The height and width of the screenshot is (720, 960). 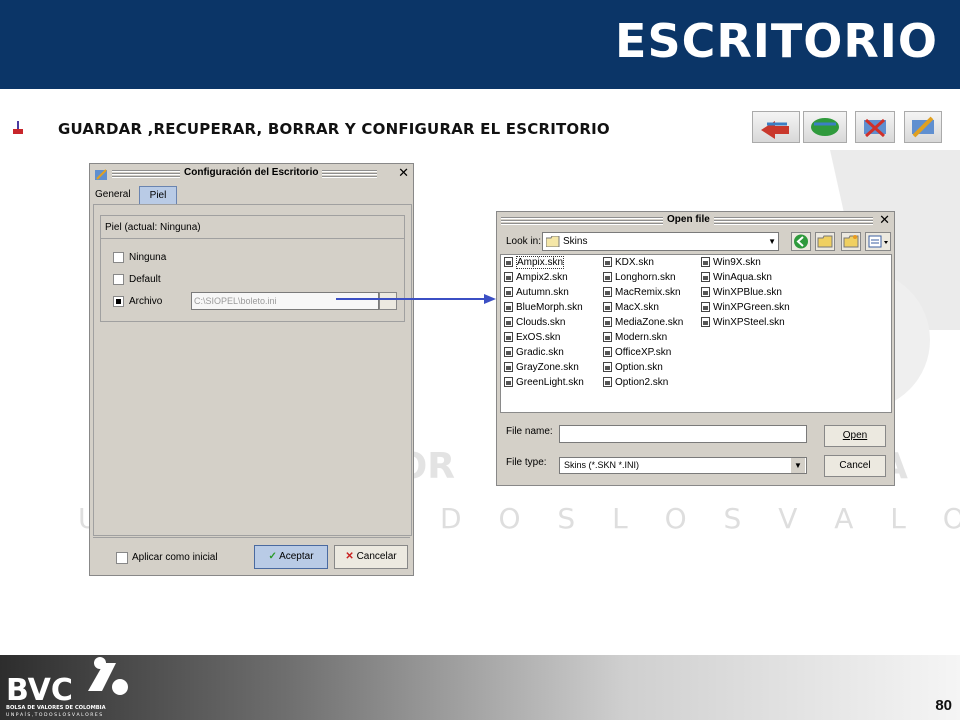 I want to click on apply-initial-checkbox, so click(x=122, y=558).